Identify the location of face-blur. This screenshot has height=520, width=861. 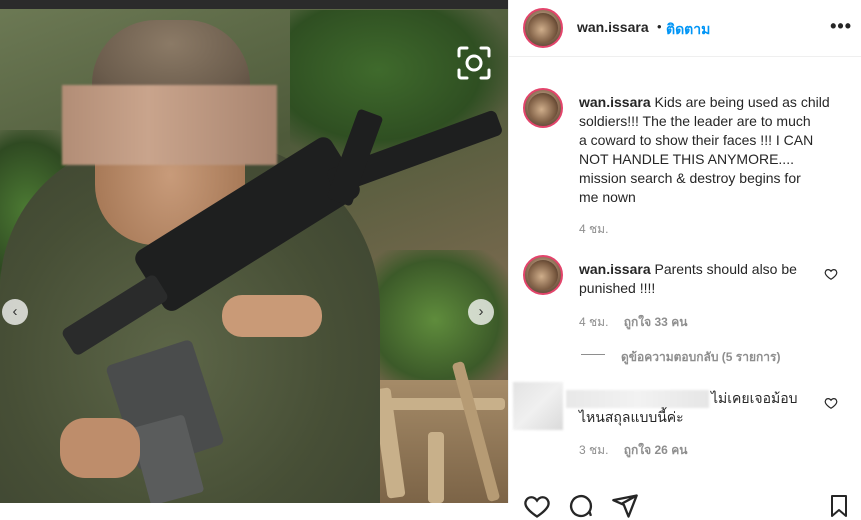
(169, 125).